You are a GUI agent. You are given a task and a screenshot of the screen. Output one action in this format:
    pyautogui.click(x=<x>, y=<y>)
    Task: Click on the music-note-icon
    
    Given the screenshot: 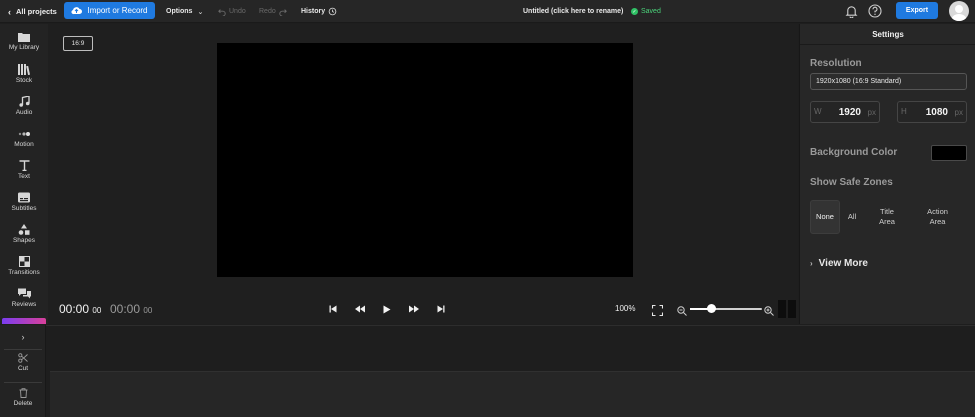 What is the action you would take?
    pyautogui.click(x=24, y=101)
    